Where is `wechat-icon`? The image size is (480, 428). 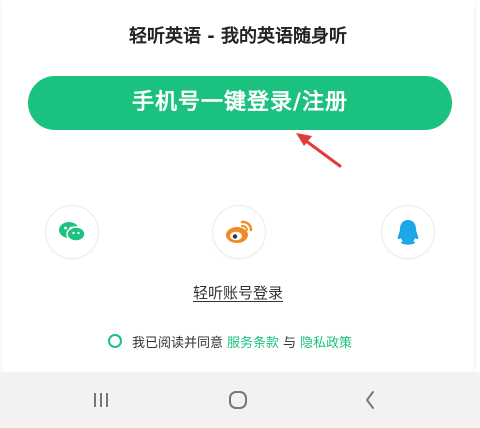 wechat-icon is located at coordinates (72, 232).